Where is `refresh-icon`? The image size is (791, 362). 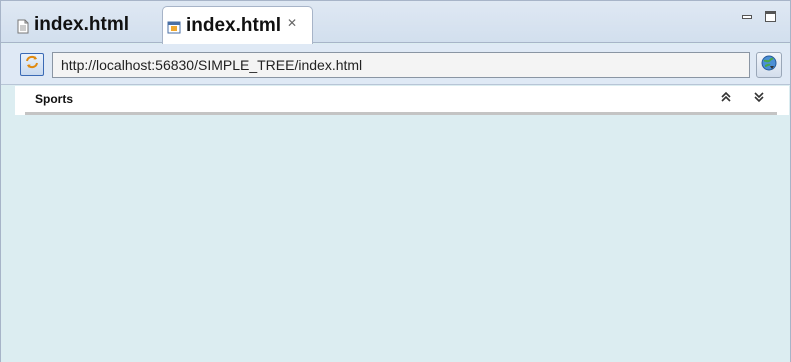
refresh-icon is located at coordinates (32, 64).